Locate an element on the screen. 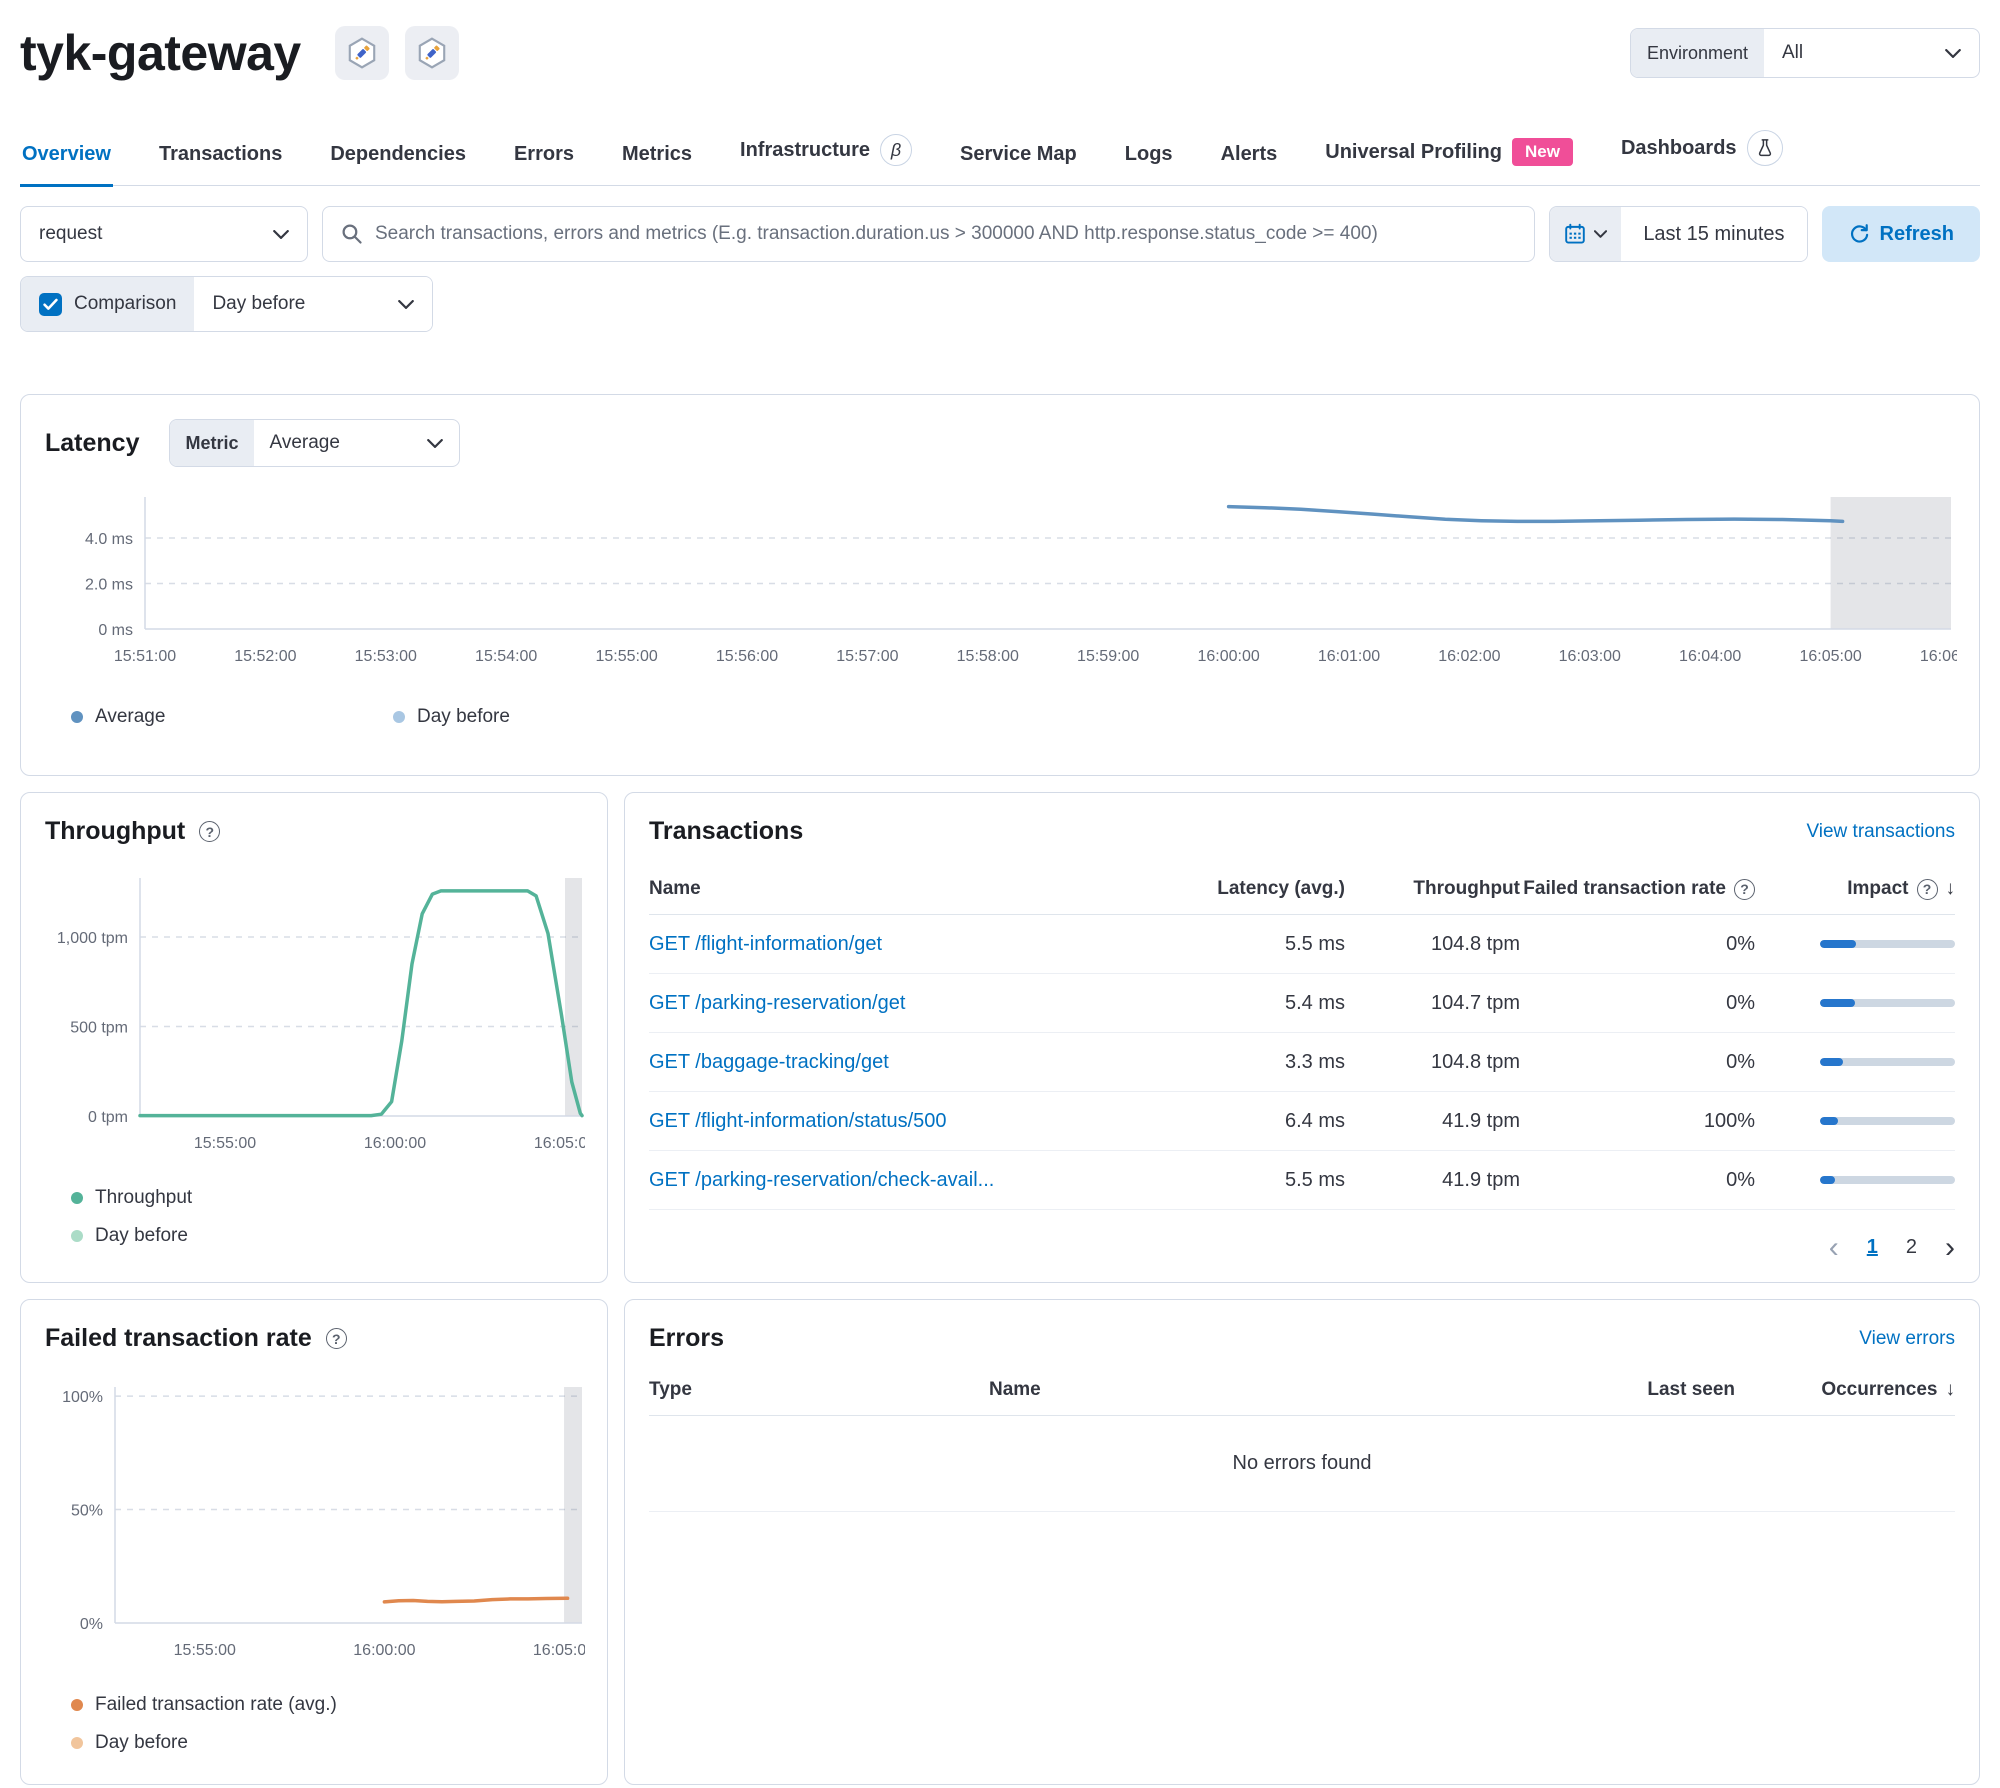 Image resolution: width=2000 pixels, height=1788 pixels. impact-help-icon: ? is located at coordinates (1927, 889).